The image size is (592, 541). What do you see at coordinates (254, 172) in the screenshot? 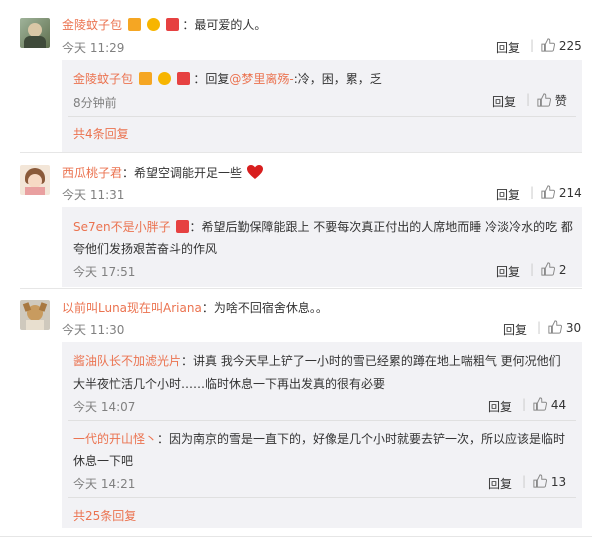
I see `red-heart-icon` at bounding box center [254, 172].